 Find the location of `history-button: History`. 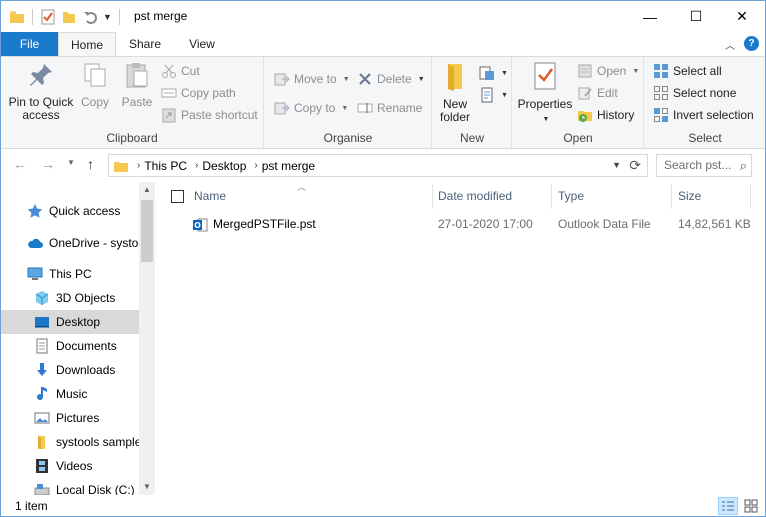

history-button: History is located at coordinates (605, 115).